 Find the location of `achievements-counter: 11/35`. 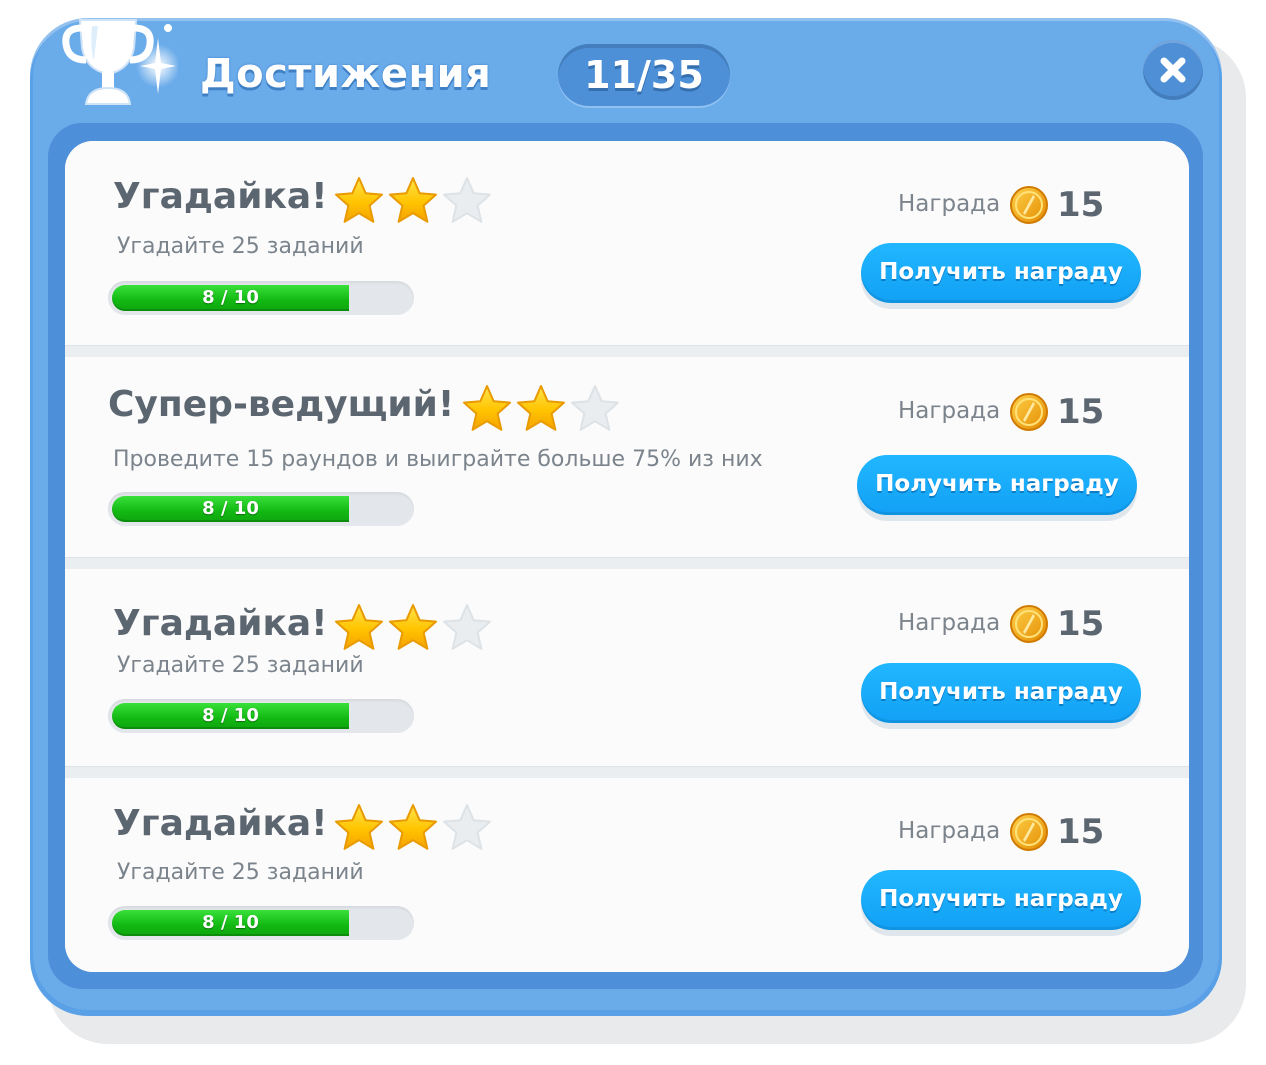

achievements-counter: 11/35 is located at coordinates (644, 75).